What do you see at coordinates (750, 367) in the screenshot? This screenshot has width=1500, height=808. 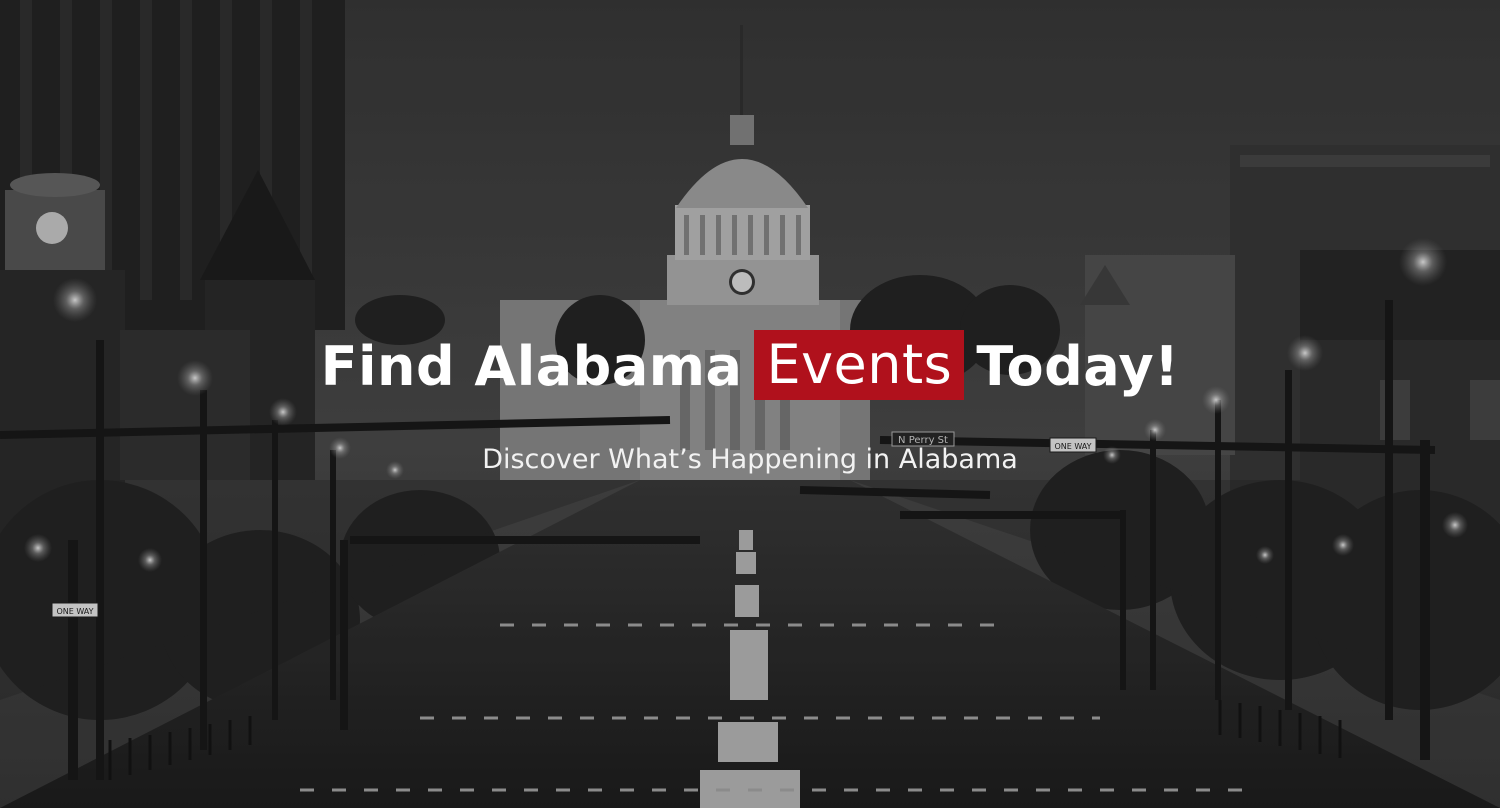 I see `hero-title: Find Alabama Events Today!` at bounding box center [750, 367].